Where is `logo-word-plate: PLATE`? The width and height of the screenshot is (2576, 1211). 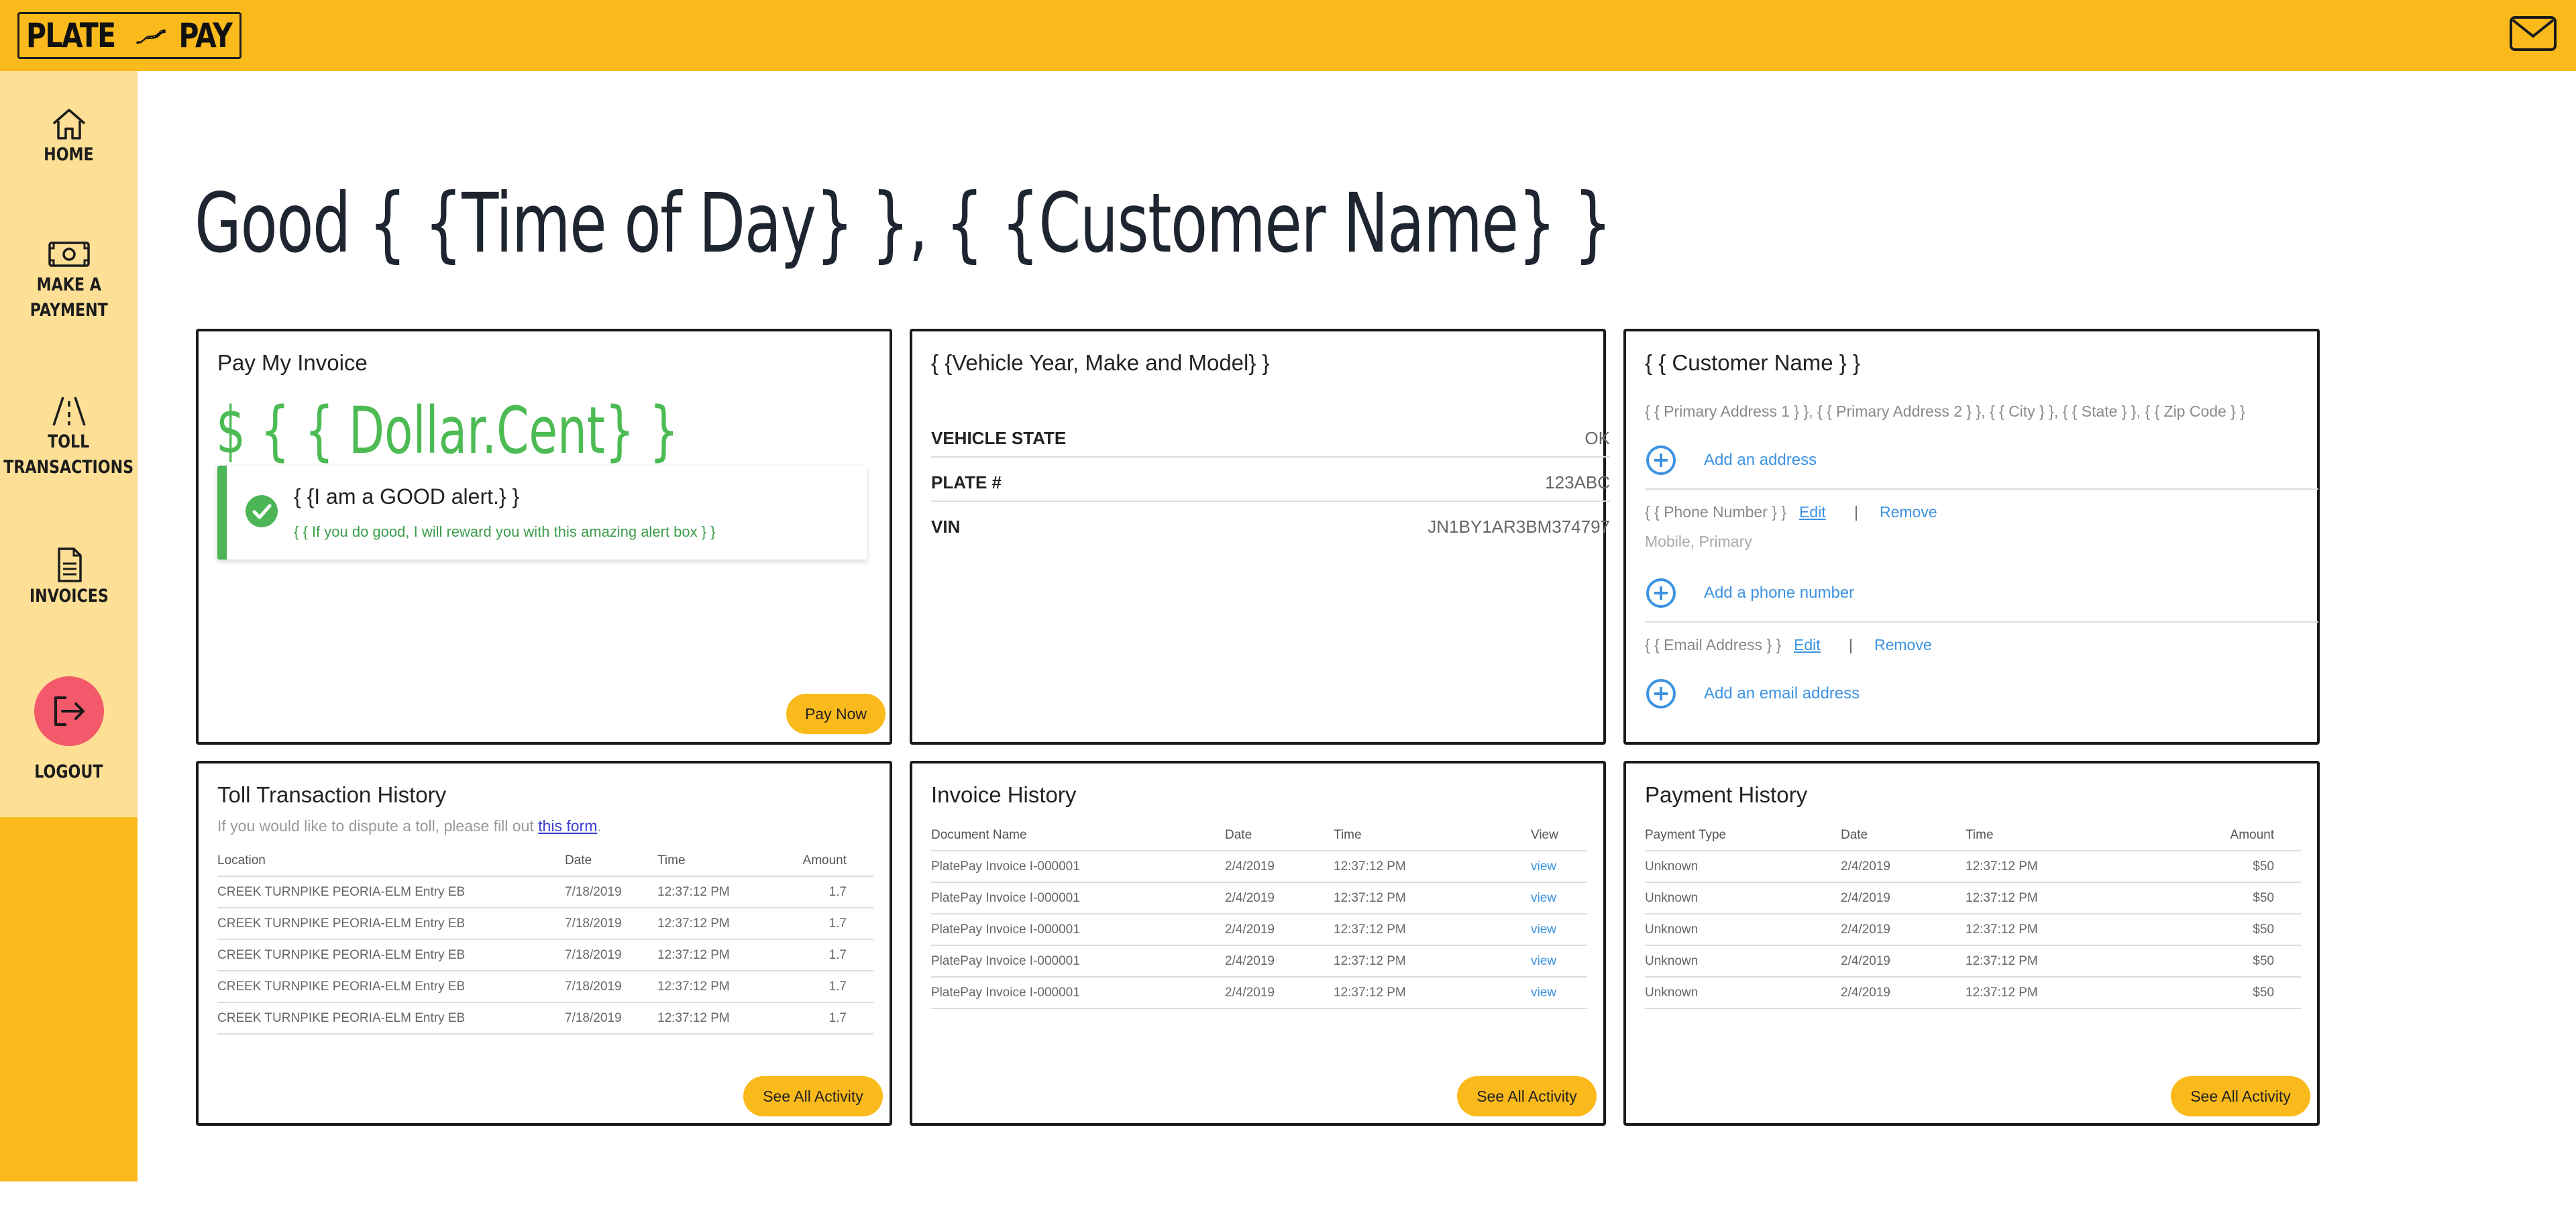 logo-word-plate: PLATE is located at coordinates (71, 35).